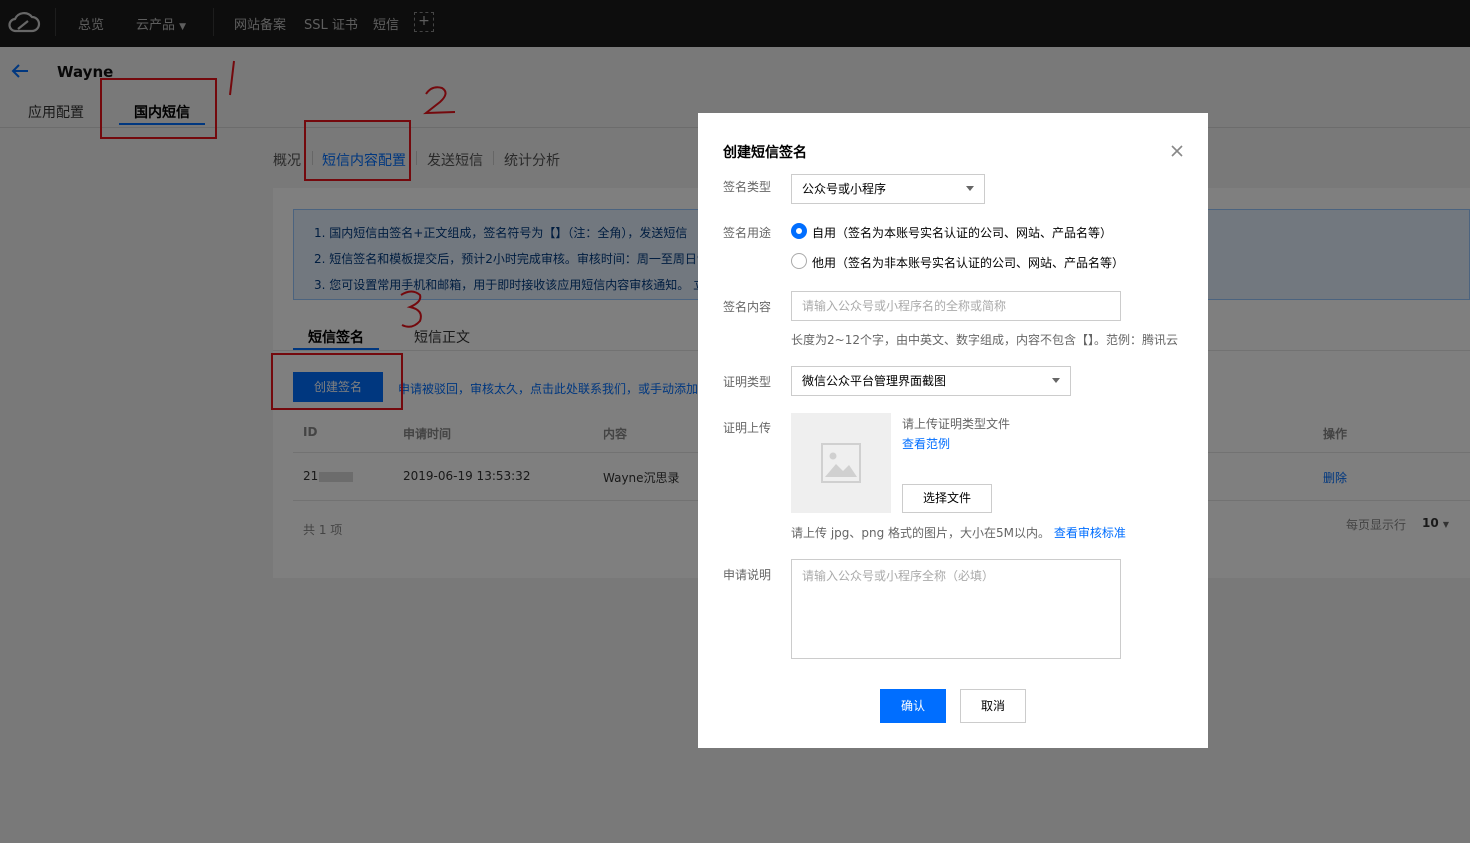 The width and height of the screenshot is (1470, 843). Describe the element at coordinates (874, 381) in the screenshot. I see `cert-type-value: 微信公众平台管理界面截图` at that location.